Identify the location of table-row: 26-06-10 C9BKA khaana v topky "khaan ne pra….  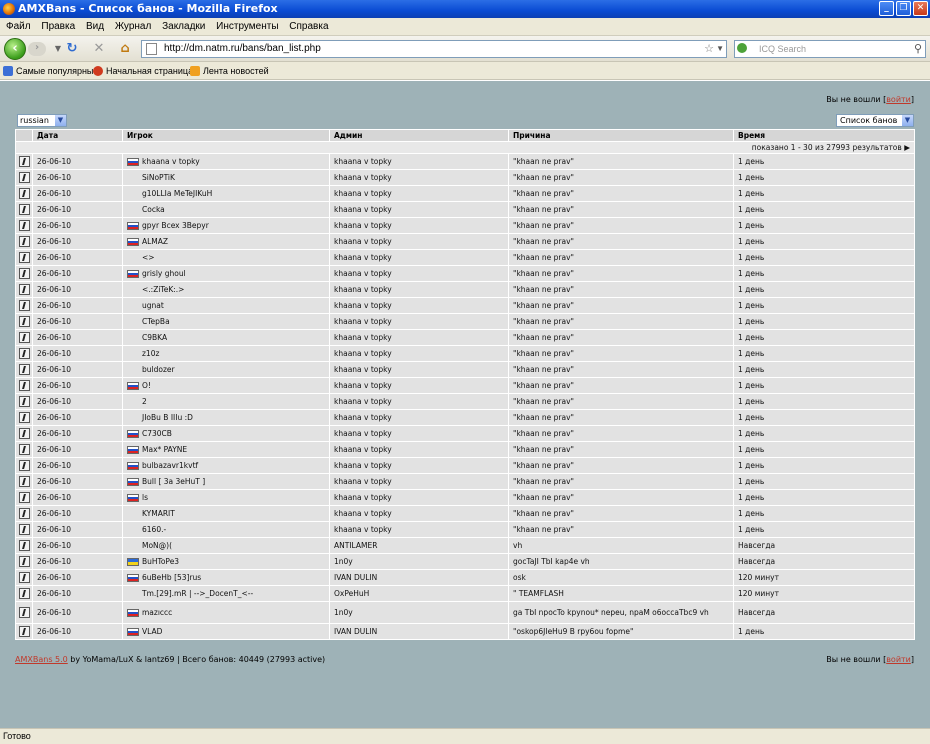
(465, 337).